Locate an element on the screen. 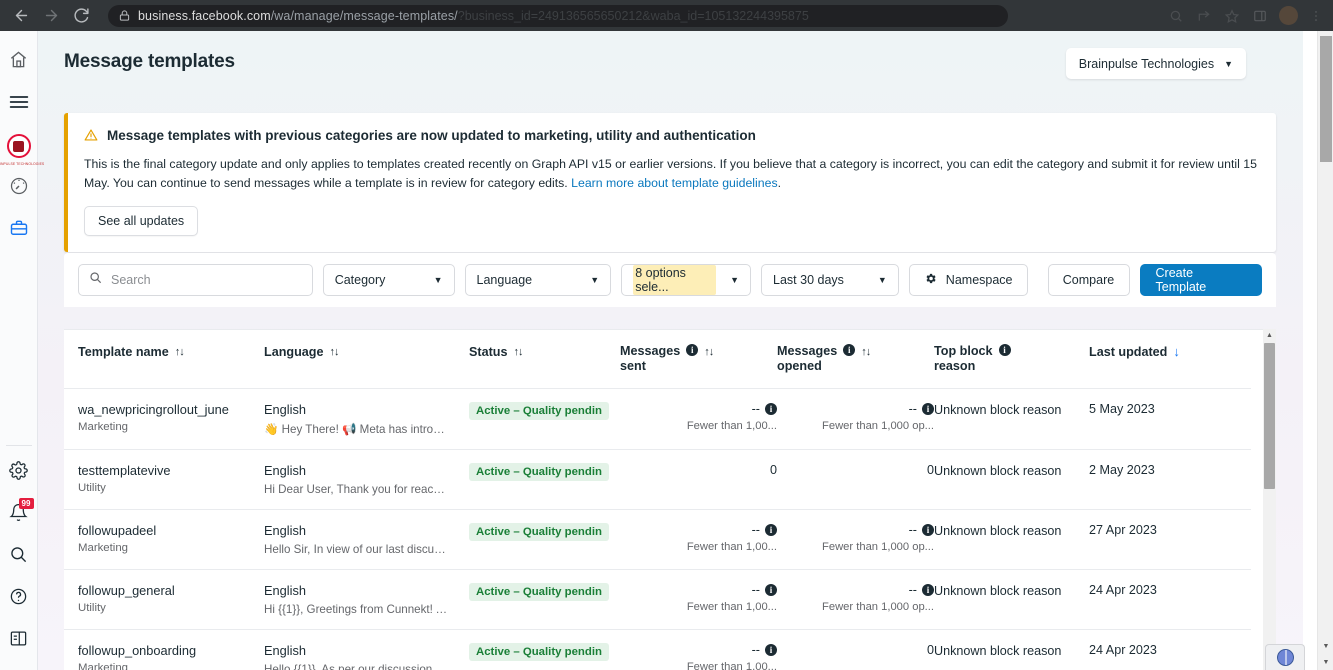  search-input: Search is located at coordinates (195, 280).